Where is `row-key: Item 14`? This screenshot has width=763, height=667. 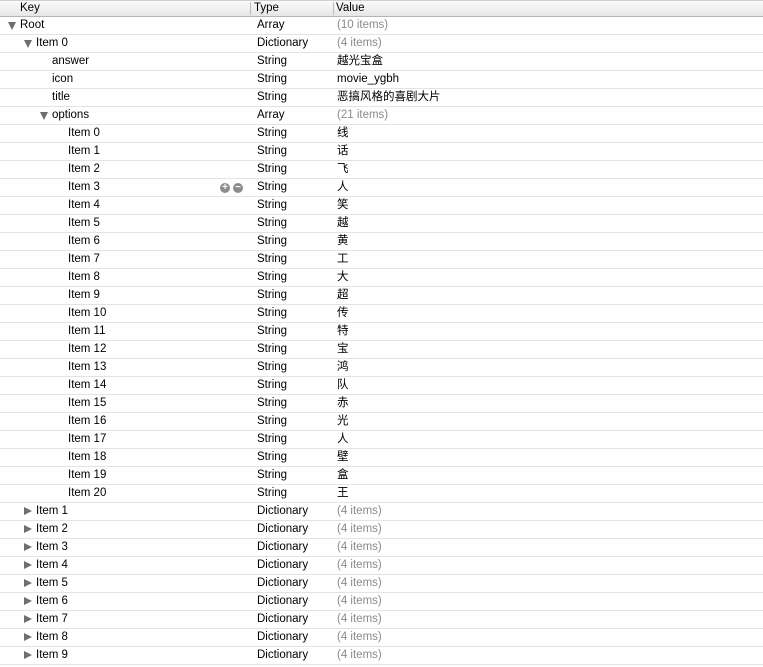 row-key: Item 14 is located at coordinates (87, 385).